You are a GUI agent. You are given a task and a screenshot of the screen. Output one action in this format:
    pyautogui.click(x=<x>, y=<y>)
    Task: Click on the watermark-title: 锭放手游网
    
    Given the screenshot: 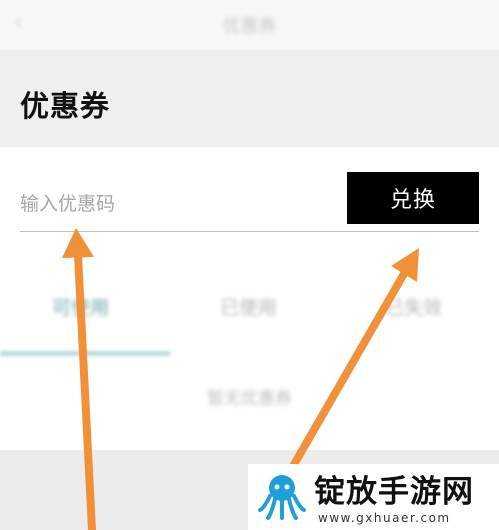 What is the action you would take?
    pyautogui.click(x=394, y=492)
    